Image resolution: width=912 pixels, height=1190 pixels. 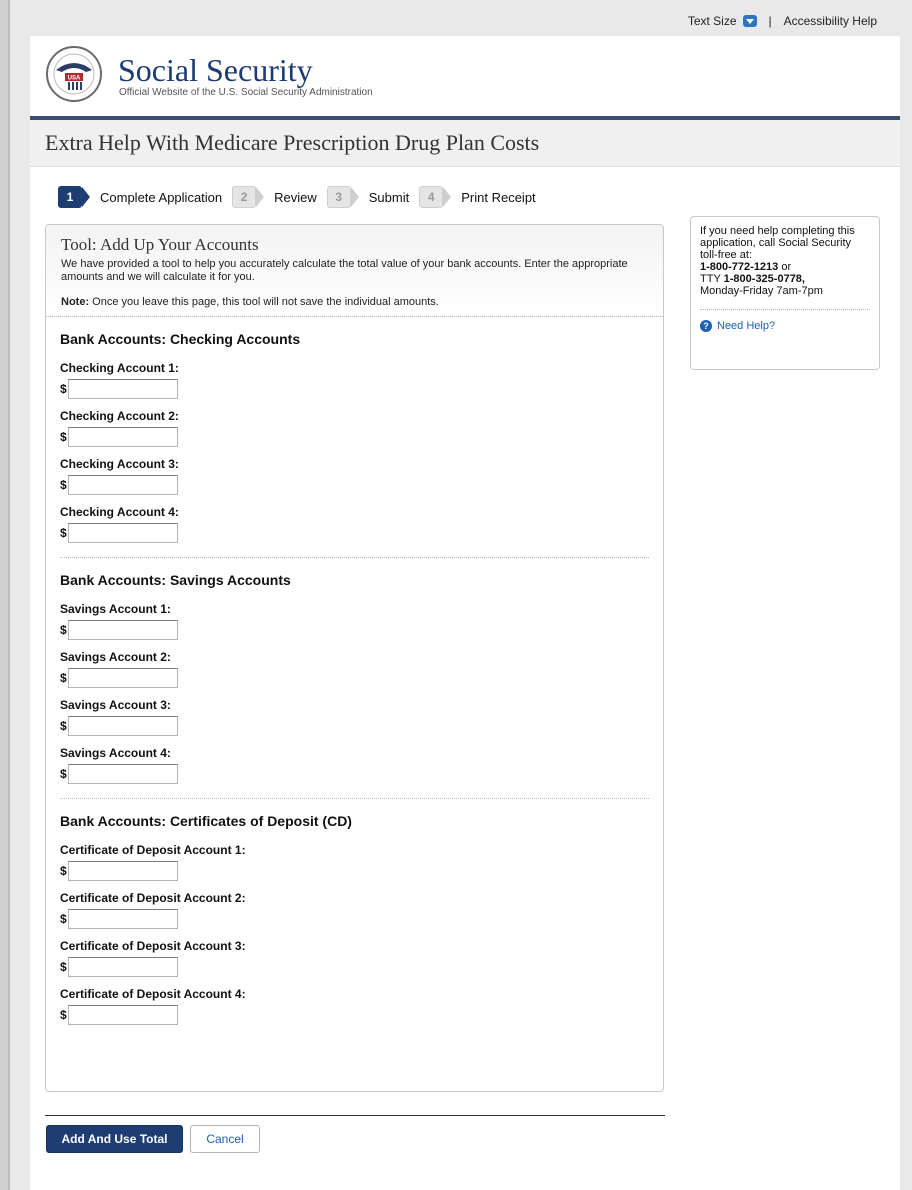 I want to click on checking-account-3-input, so click(x=122, y=485).